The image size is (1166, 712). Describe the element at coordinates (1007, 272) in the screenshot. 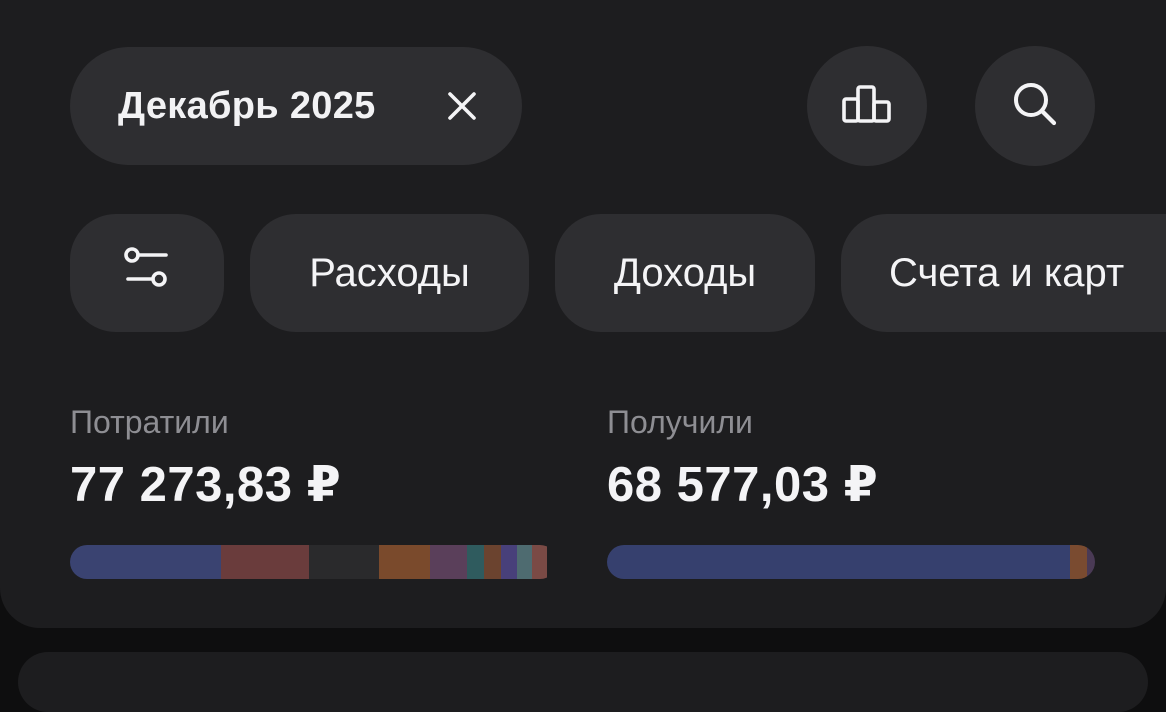

I see `chip-label: Счета и карт` at that location.